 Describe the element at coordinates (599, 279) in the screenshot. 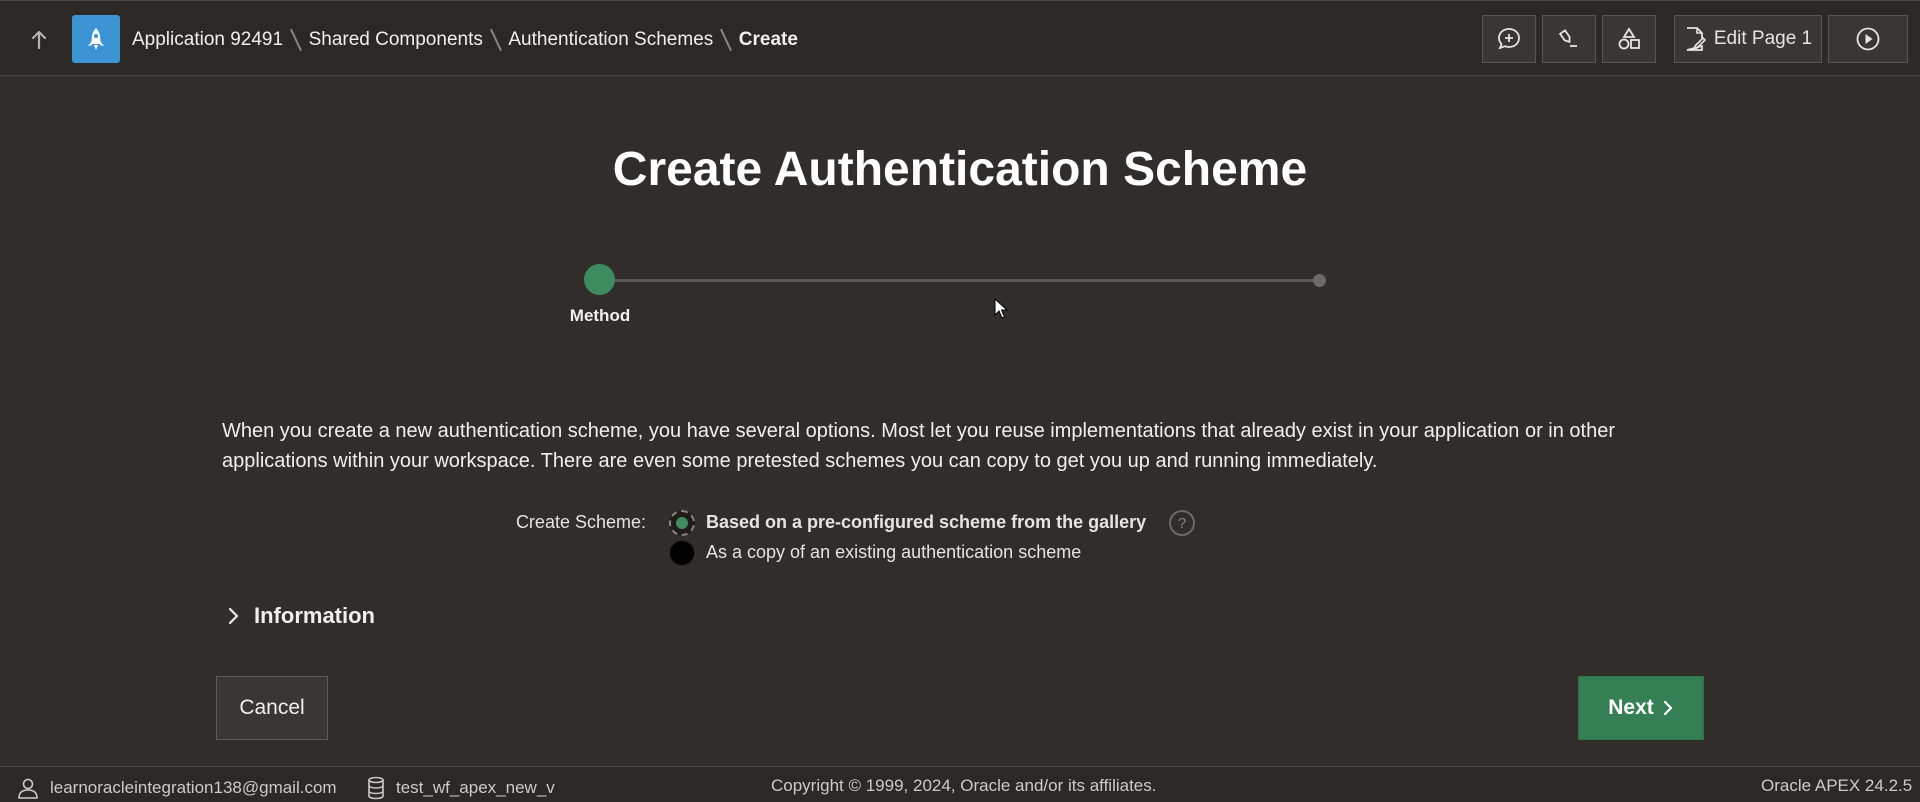

I see `wizard-step-current` at that location.